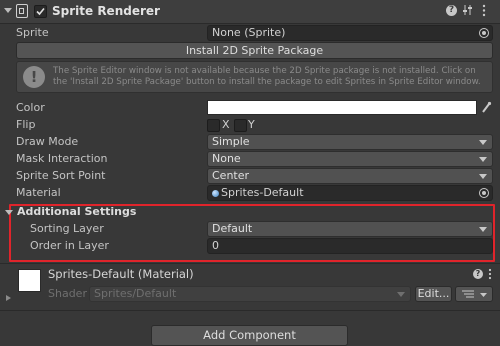  Describe the element at coordinates (251, 124) in the screenshot. I see `flip-y-label: Y` at that location.